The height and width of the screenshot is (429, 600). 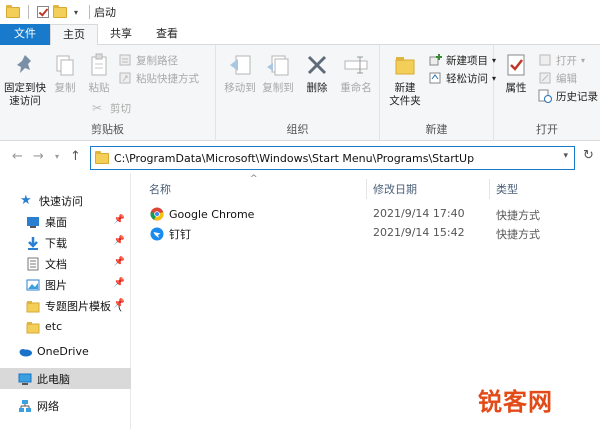 I want to click on file-type: 快捷方式, so click(x=518, y=234).